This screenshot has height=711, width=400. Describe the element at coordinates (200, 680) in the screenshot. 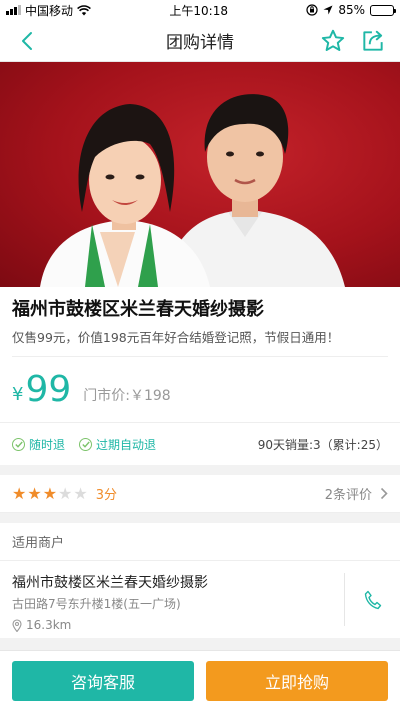

I see `bottom-action-bar: 咨询客服 立即抢购` at that location.